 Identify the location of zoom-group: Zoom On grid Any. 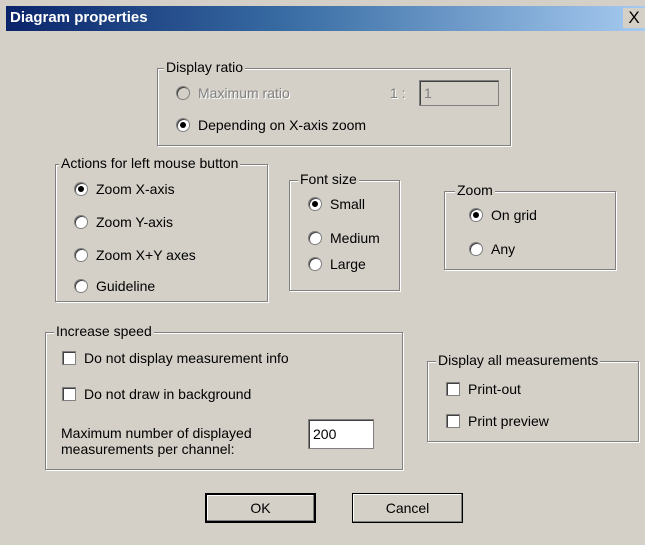
(530, 226).